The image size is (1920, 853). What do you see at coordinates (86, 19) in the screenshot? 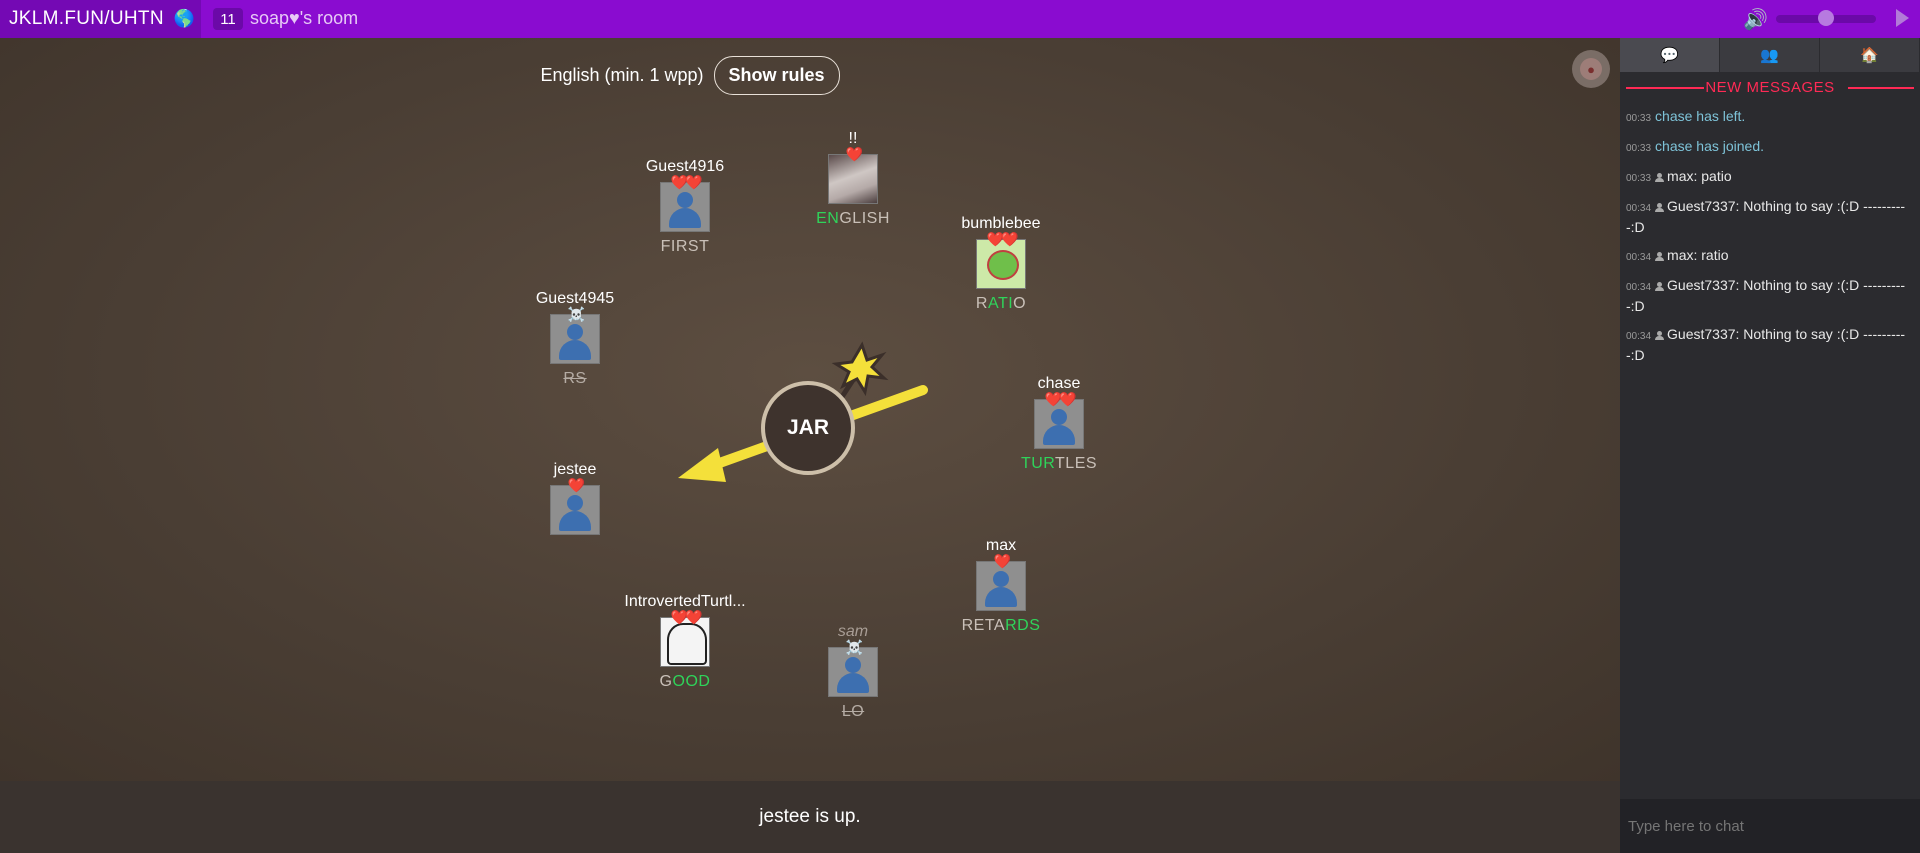
I see `room-code: JKLM.FUN/UHTN` at bounding box center [86, 19].